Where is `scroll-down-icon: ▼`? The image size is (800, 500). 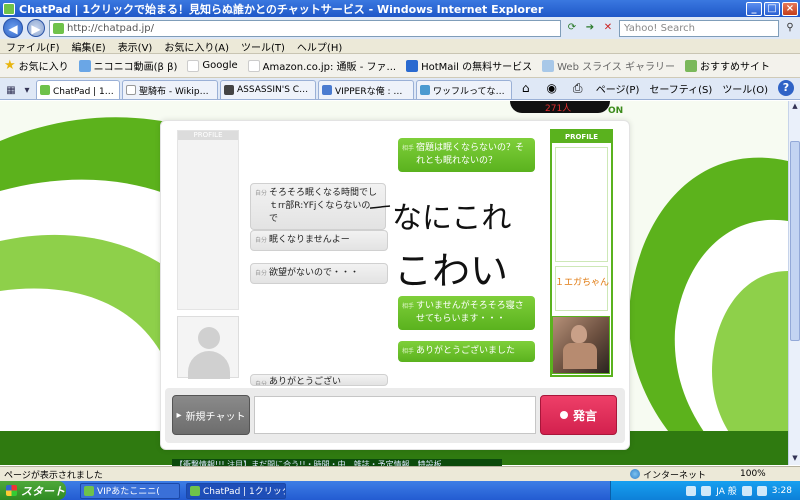
scroll-down-icon: ▼ is located at coordinates (795, 459).